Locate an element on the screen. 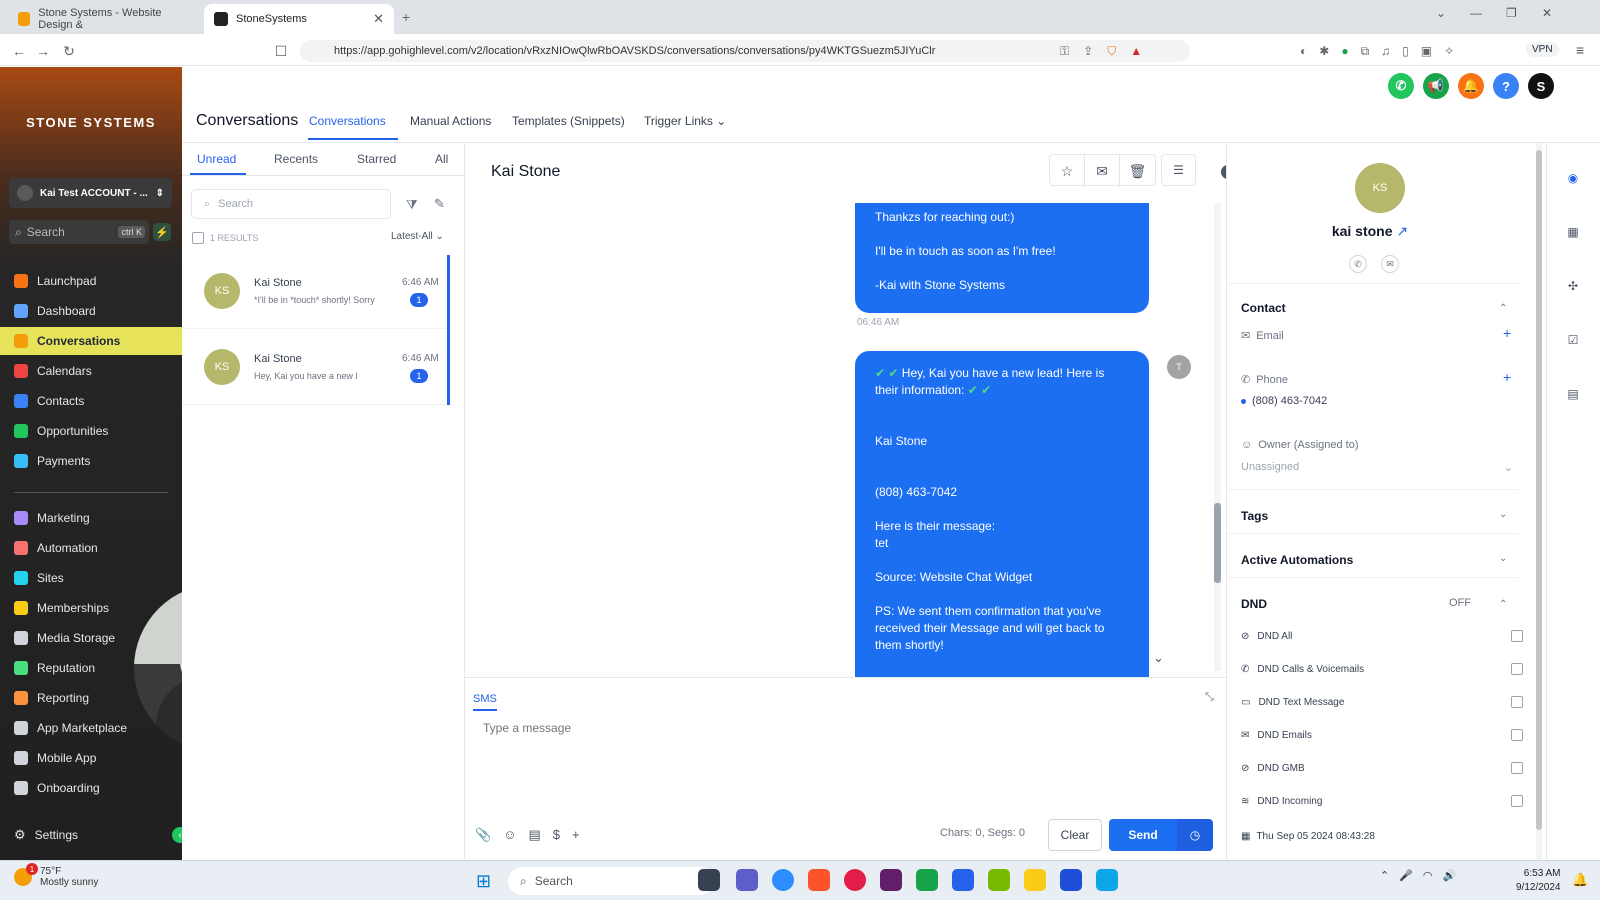 This screenshot has height=900, width=1600. opportunities-icon: ✣ is located at coordinates (1573, 286).